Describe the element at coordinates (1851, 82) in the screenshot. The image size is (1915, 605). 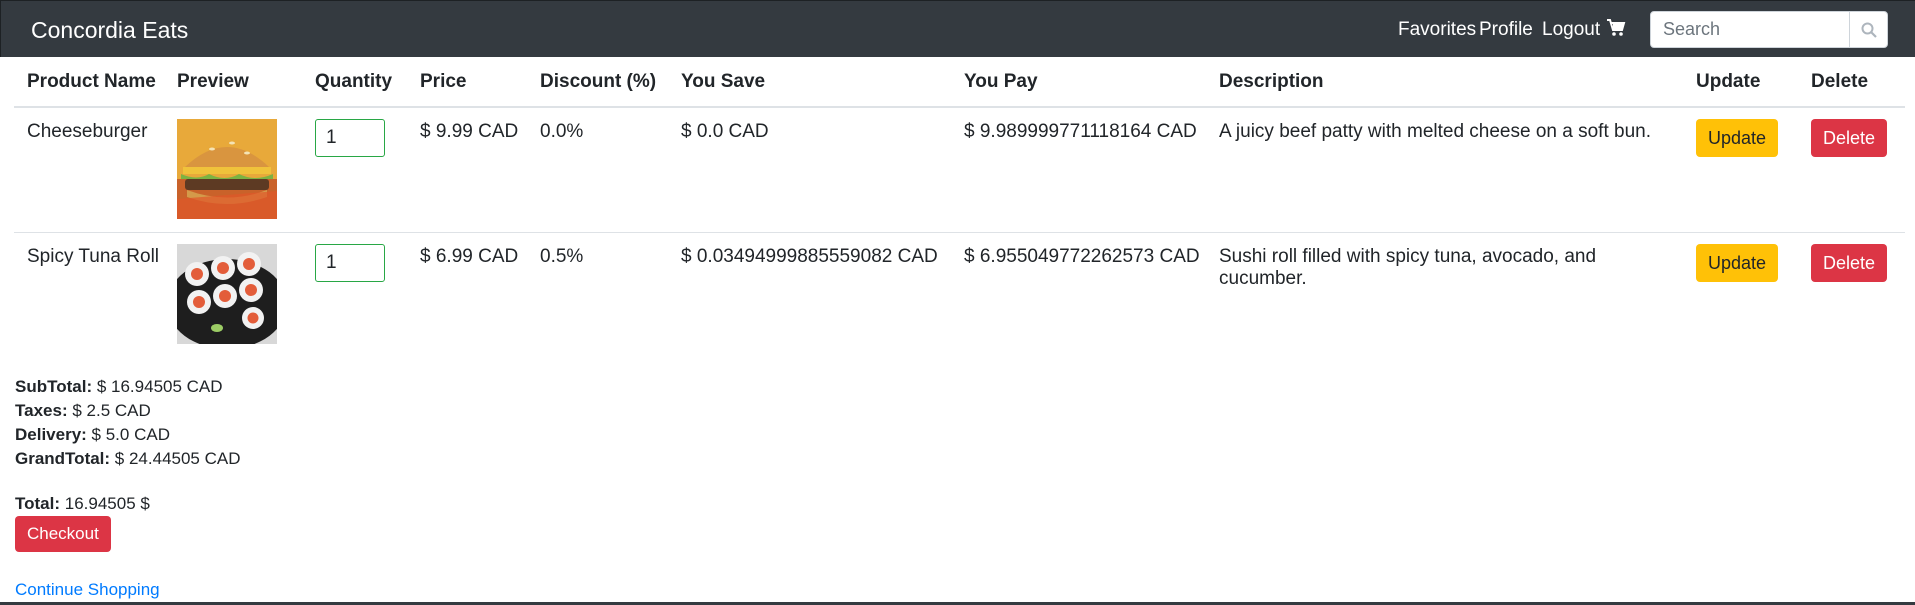
I see `header-delete: Delete` at that location.